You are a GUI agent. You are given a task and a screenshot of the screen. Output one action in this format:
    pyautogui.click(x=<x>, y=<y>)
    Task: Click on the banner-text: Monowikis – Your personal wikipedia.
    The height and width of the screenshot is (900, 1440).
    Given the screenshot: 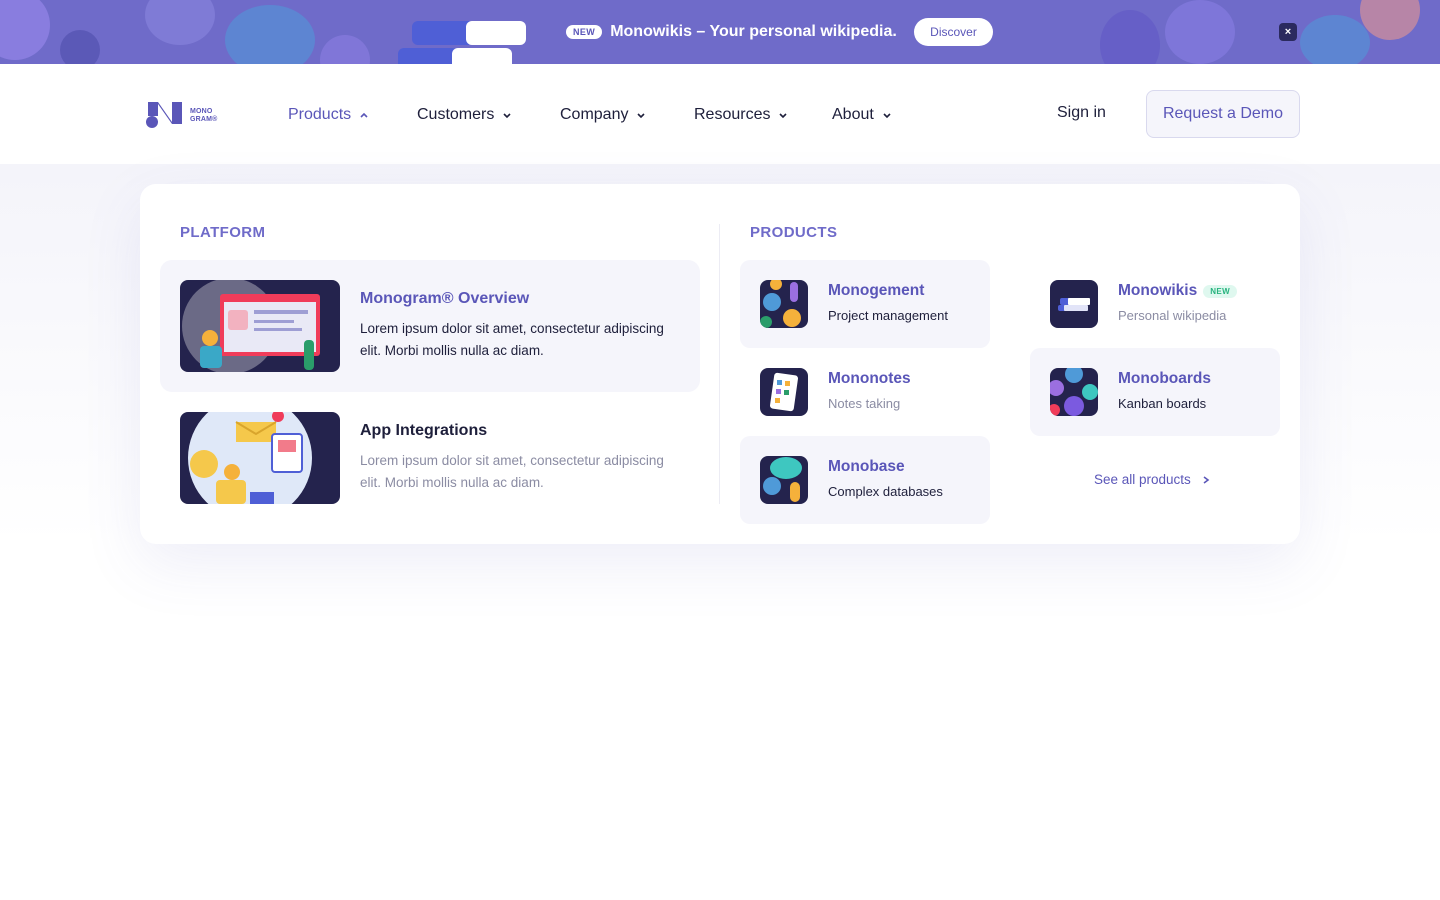 What is the action you would take?
    pyautogui.click(x=753, y=31)
    